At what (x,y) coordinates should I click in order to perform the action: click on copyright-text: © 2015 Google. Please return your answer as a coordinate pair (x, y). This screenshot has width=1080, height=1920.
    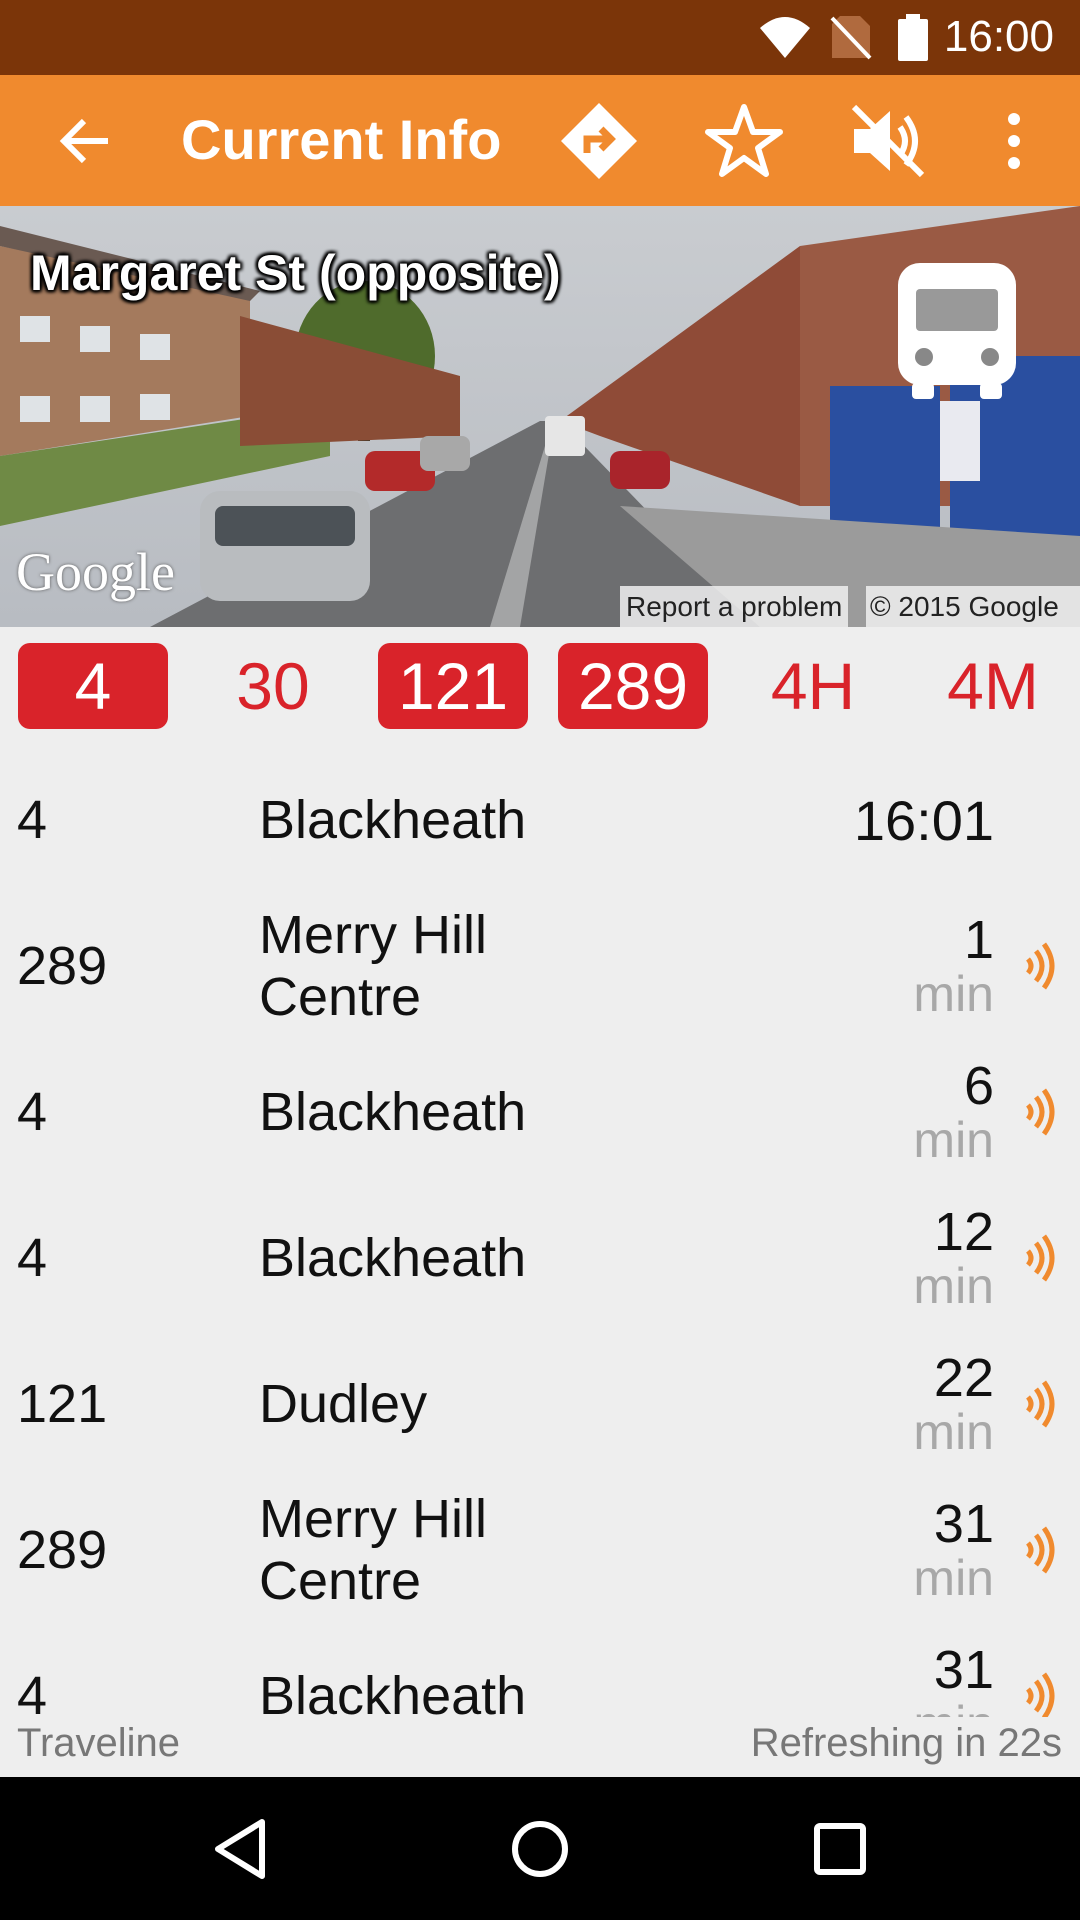
    Looking at the image, I should click on (973, 606).